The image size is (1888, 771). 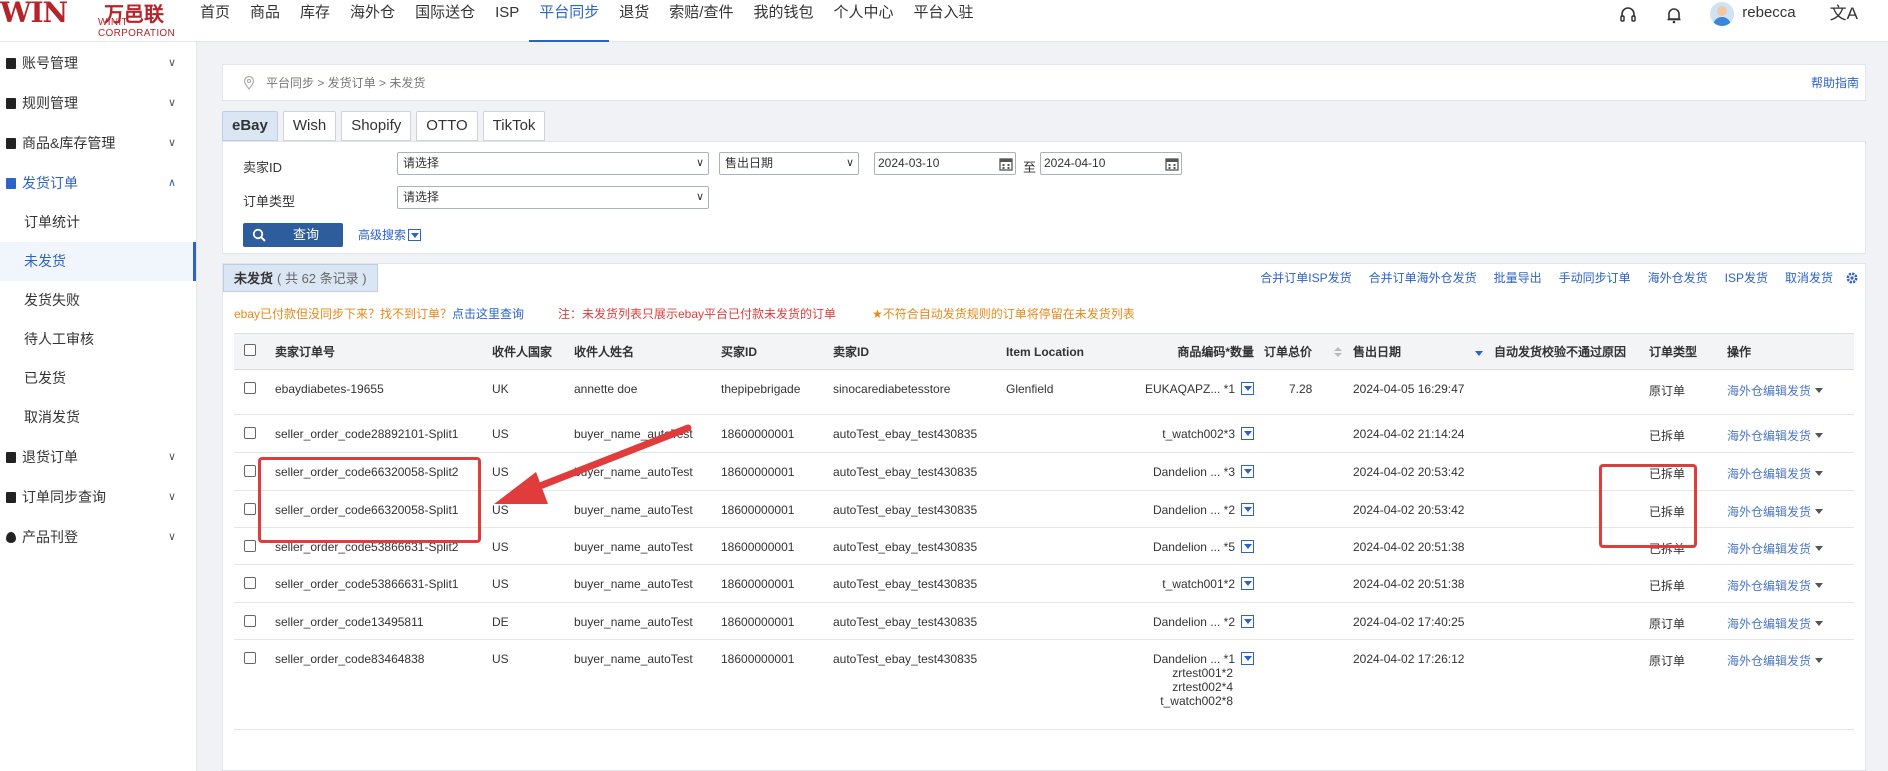 What do you see at coordinates (1809, 278) in the screenshot?
I see `action-link-6: 取消发货` at bounding box center [1809, 278].